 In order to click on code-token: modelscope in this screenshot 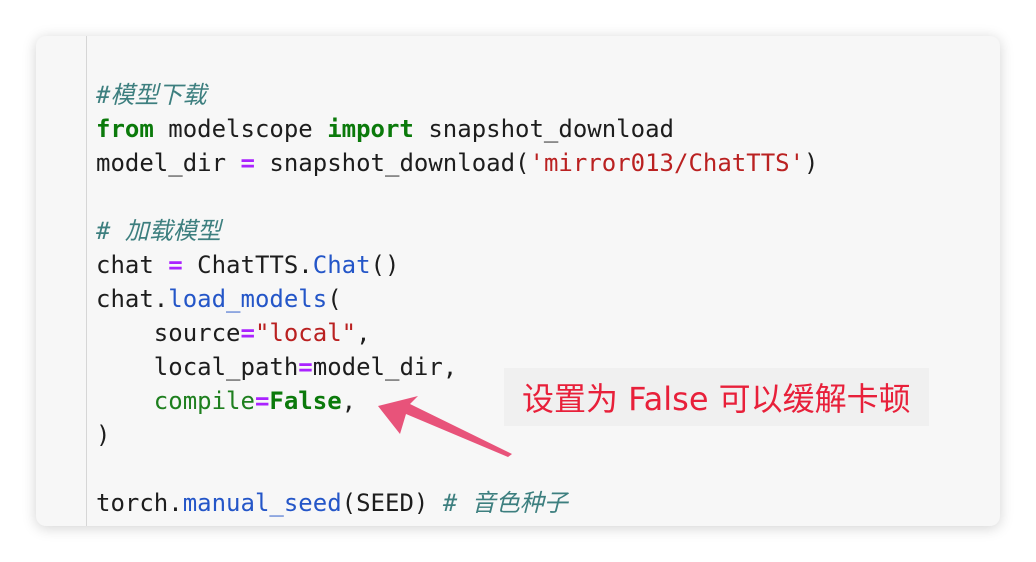, I will do `click(240, 129)`.